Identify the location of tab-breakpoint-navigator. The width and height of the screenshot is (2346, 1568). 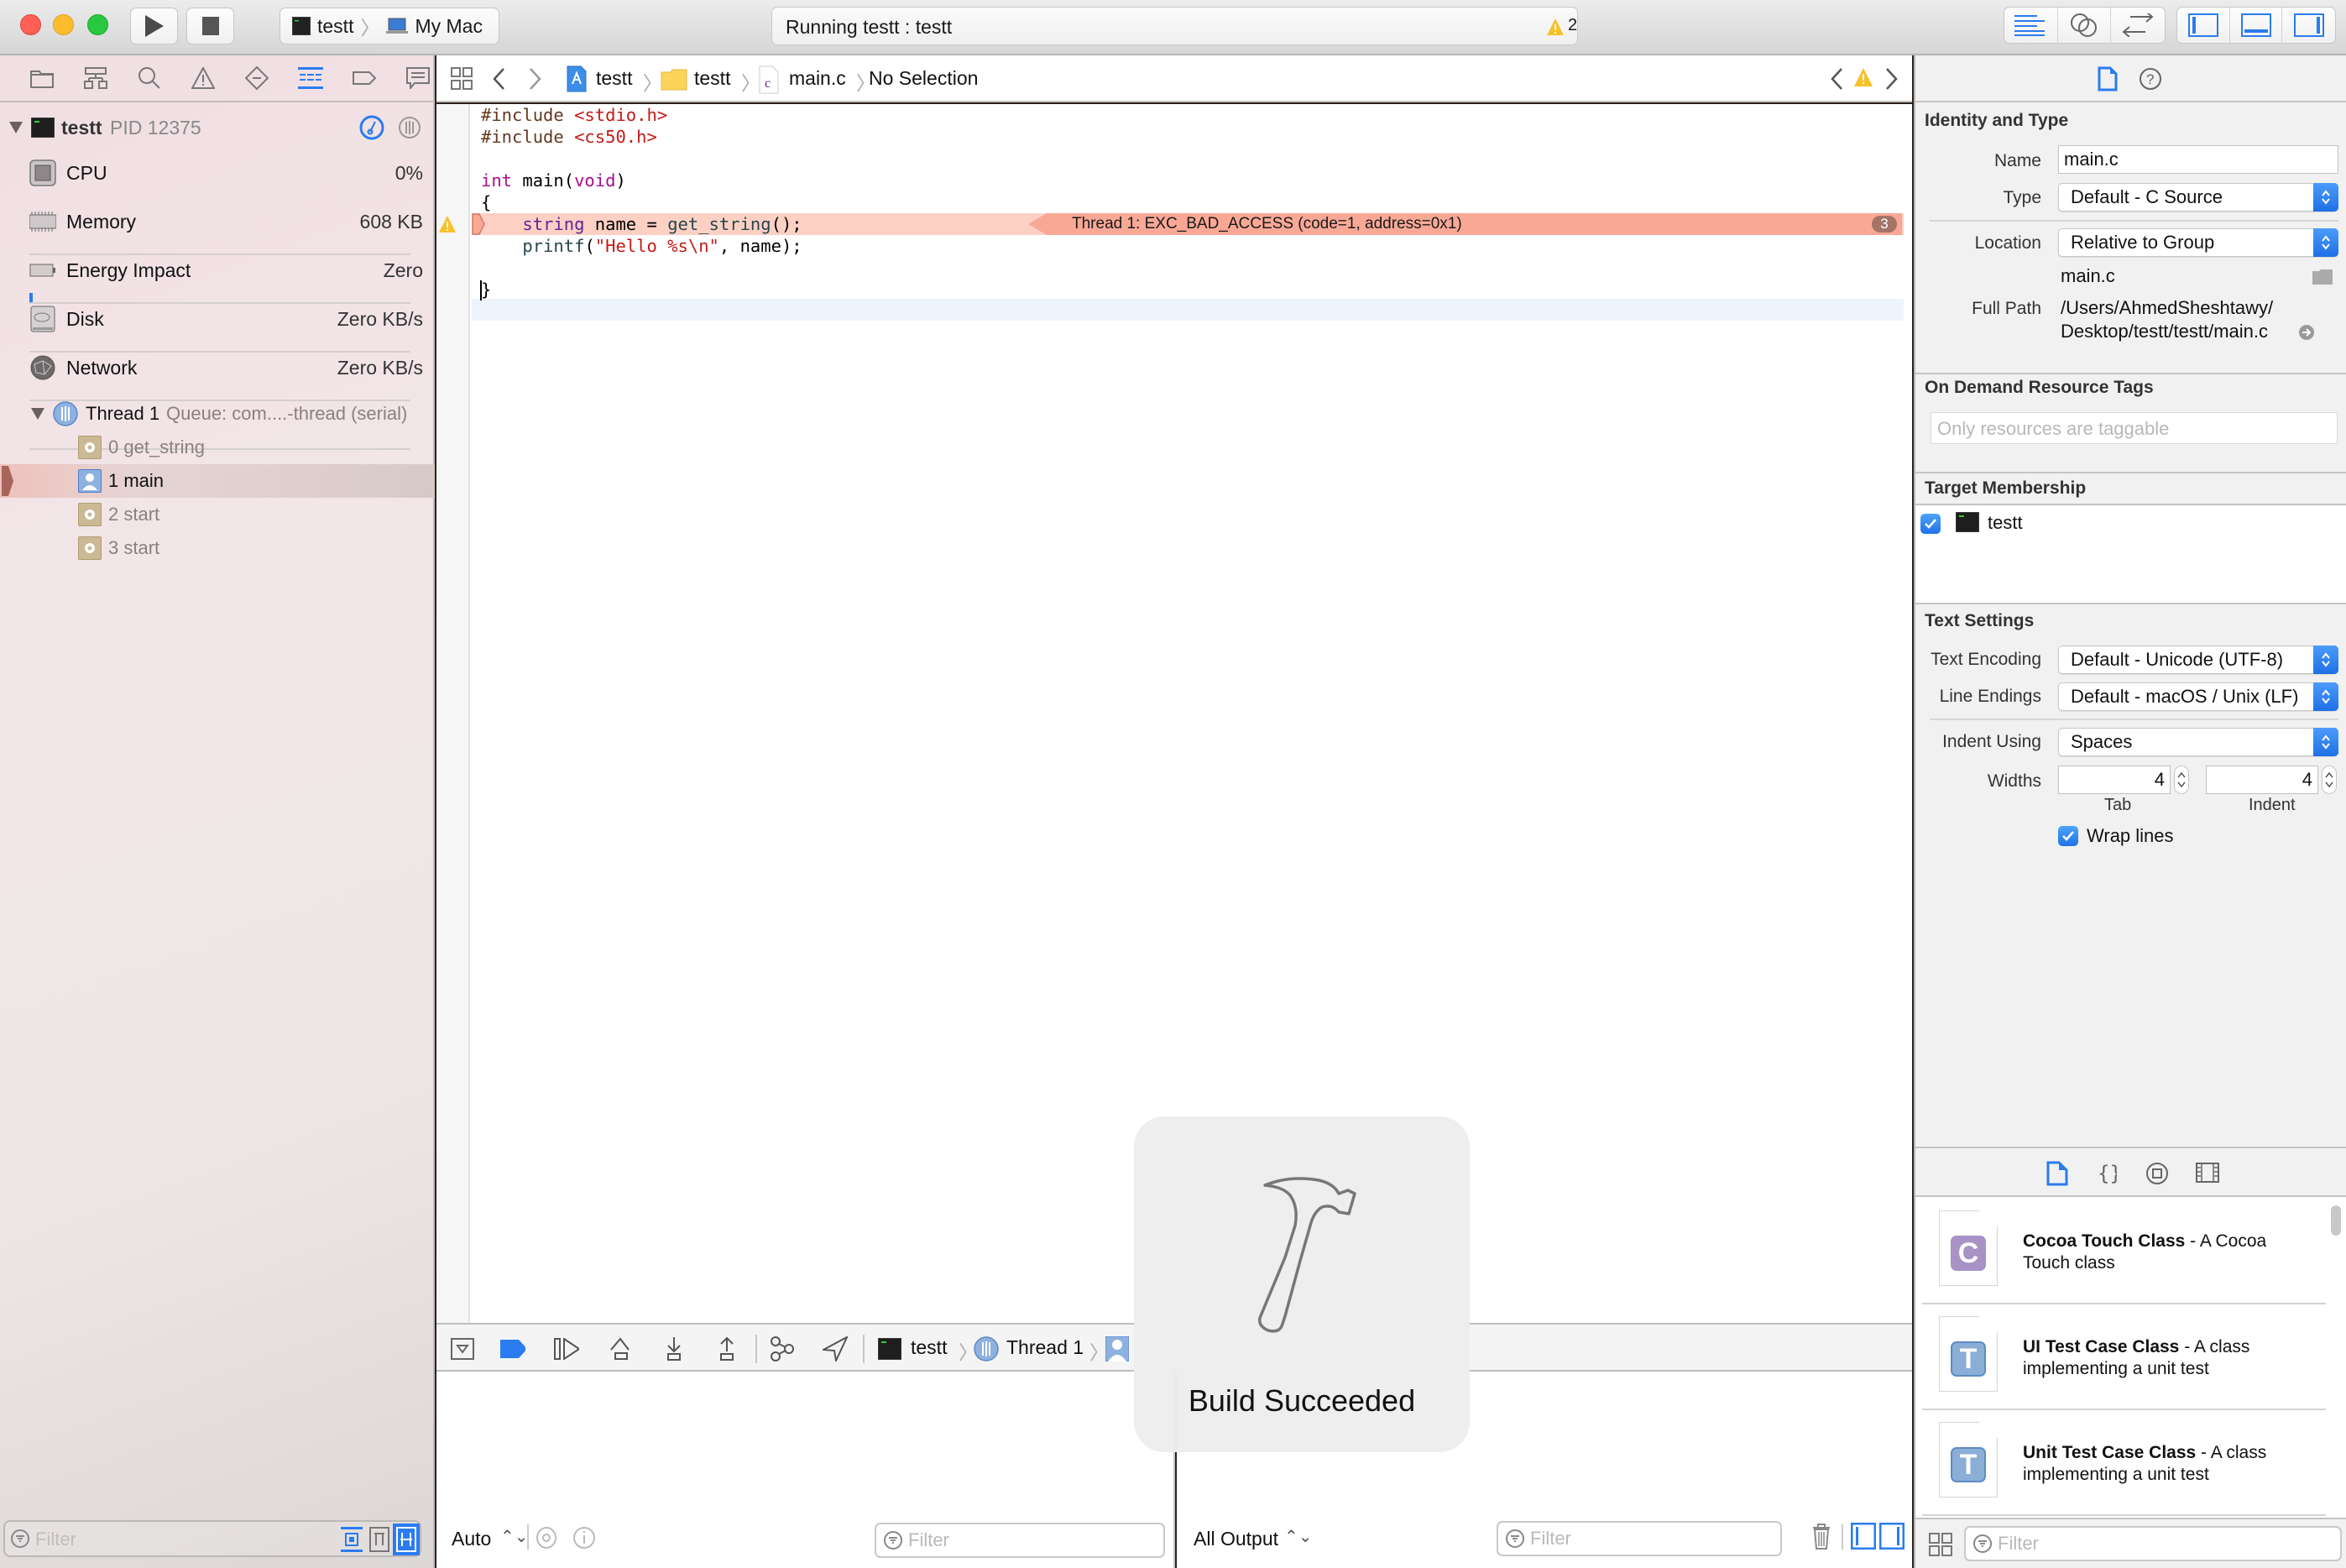
(364, 78).